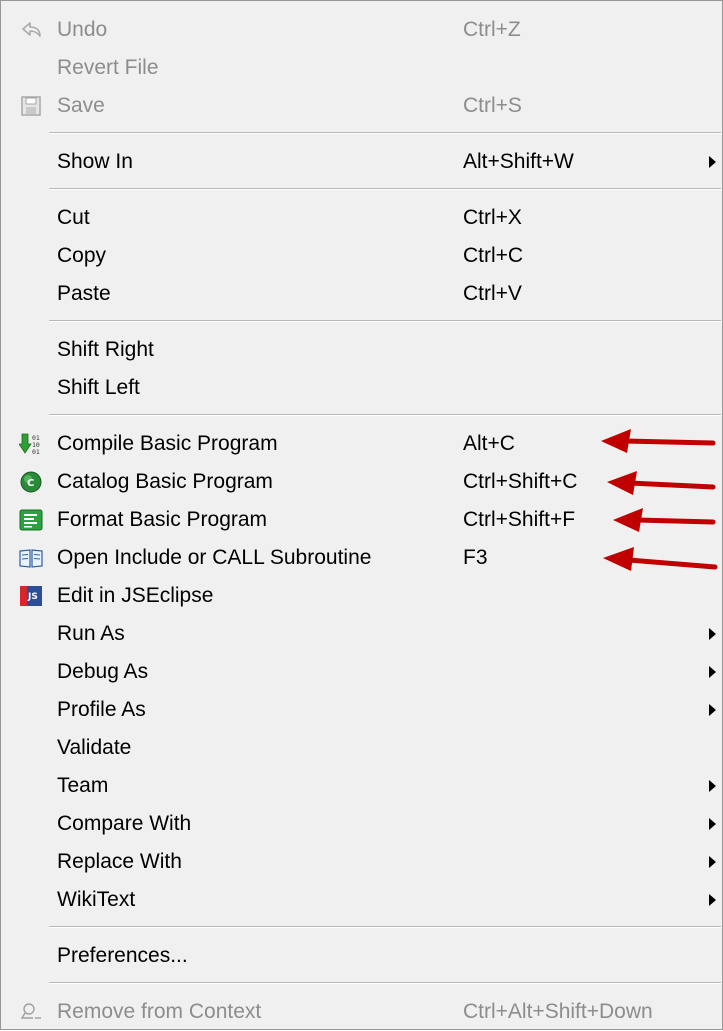 The image size is (723, 1031). What do you see at coordinates (31, 558) in the screenshot?
I see `open-book-icon` at bounding box center [31, 558].